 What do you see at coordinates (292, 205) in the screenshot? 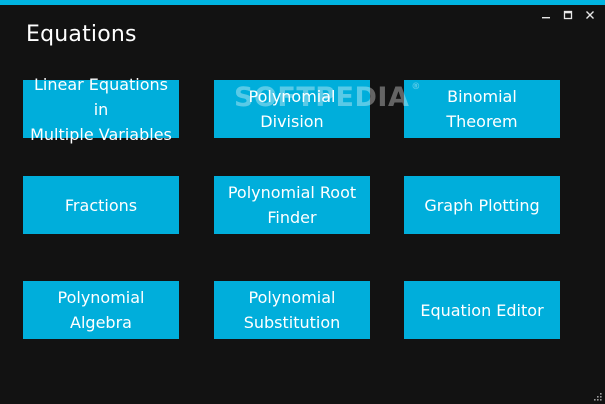
I see `tile-polynomial-root-finder: Polynomial Root Finder` at bounding box center [292, 205].